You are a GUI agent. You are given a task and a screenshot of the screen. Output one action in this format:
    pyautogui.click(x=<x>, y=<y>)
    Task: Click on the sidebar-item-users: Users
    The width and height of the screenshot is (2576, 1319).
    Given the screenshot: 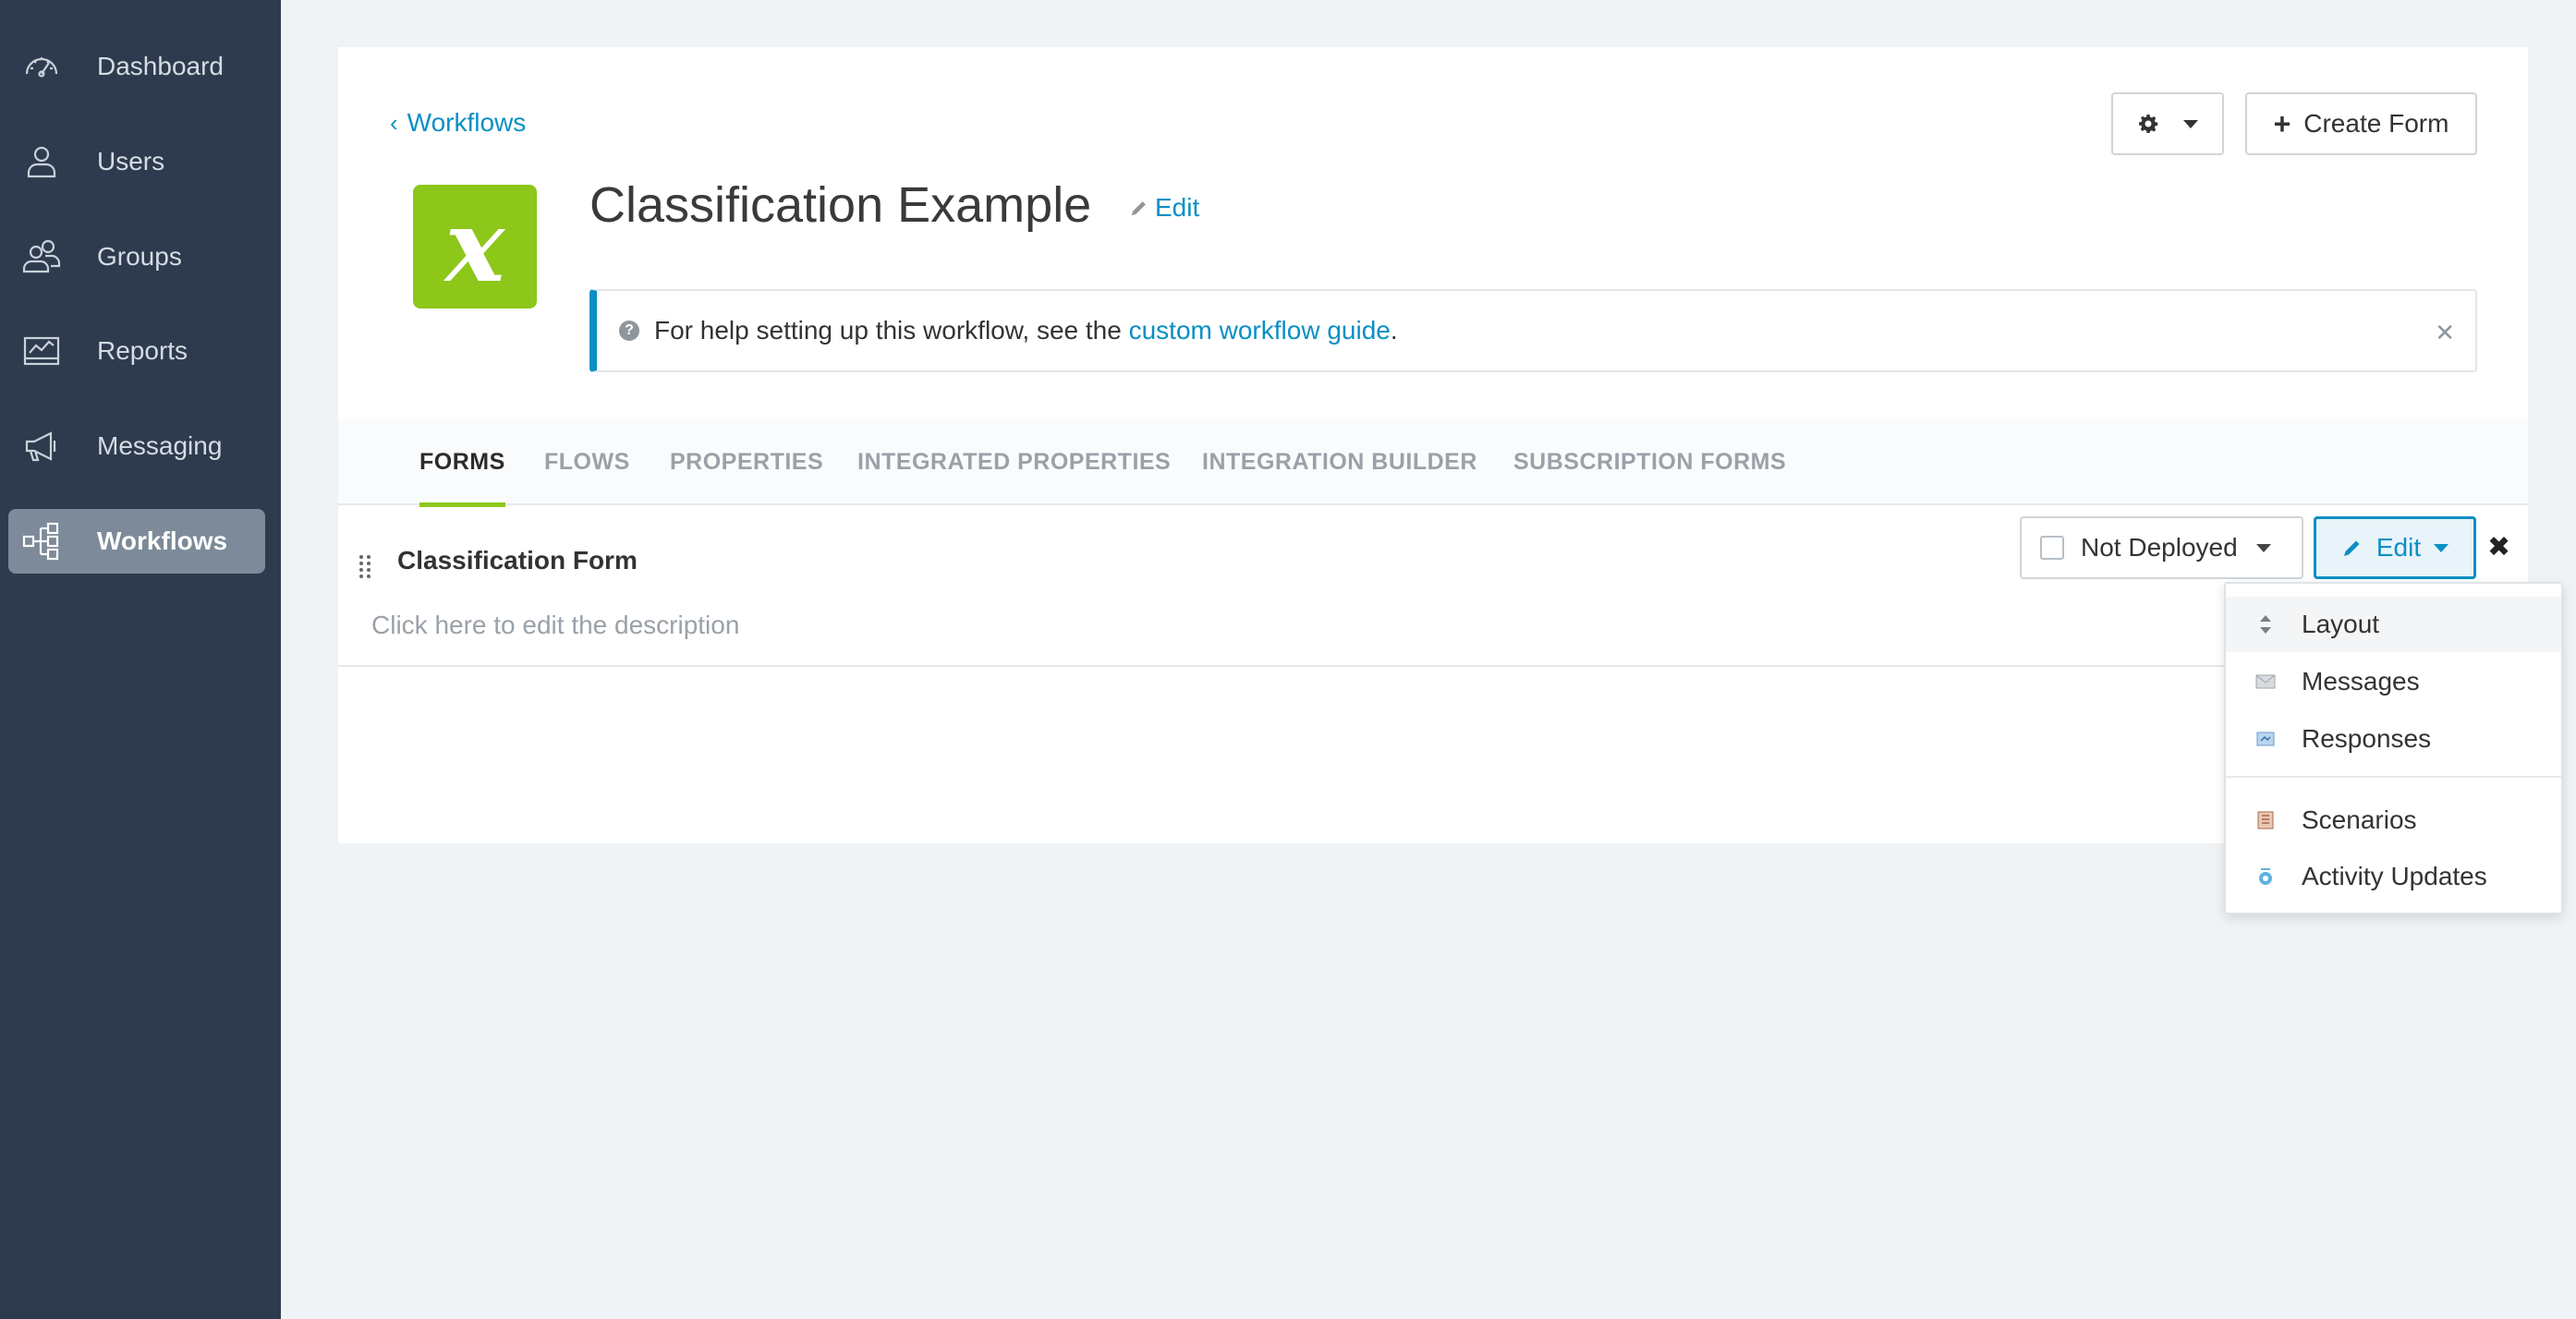 What is the action you would take?
    pyautogui.click(x=136, y=161)
    